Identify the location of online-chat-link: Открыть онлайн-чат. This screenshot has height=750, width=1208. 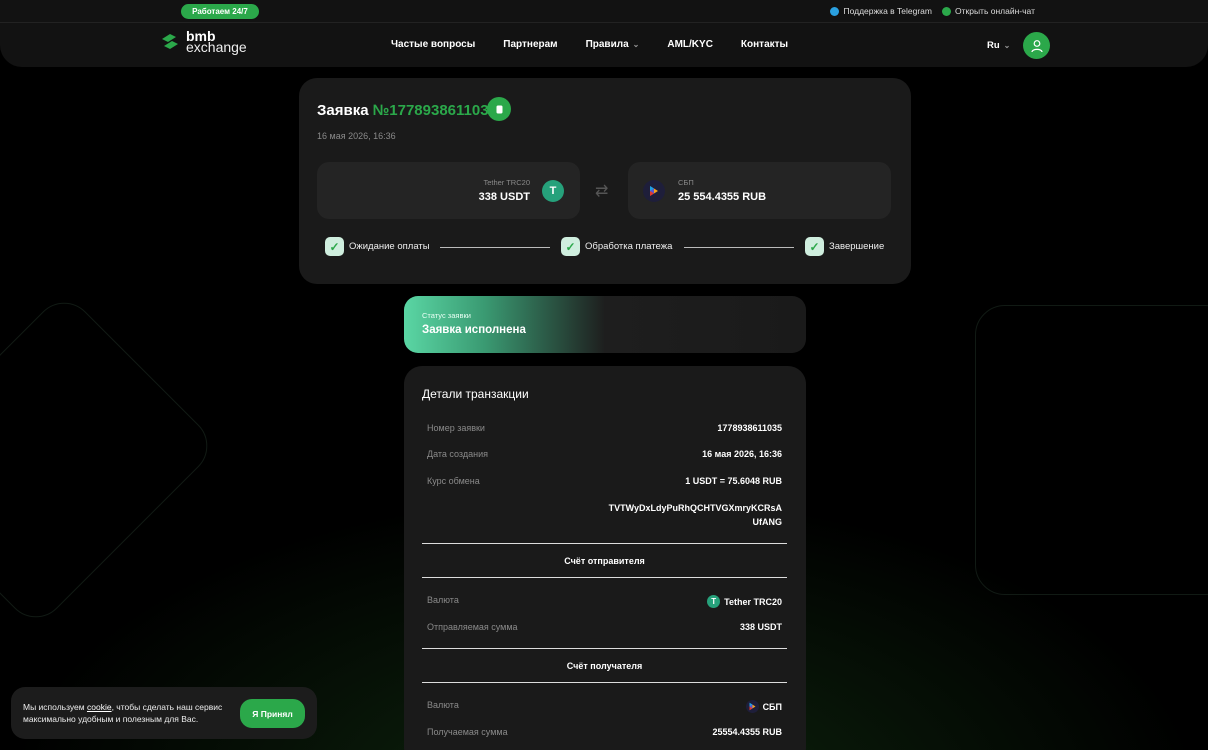
(988, 11).